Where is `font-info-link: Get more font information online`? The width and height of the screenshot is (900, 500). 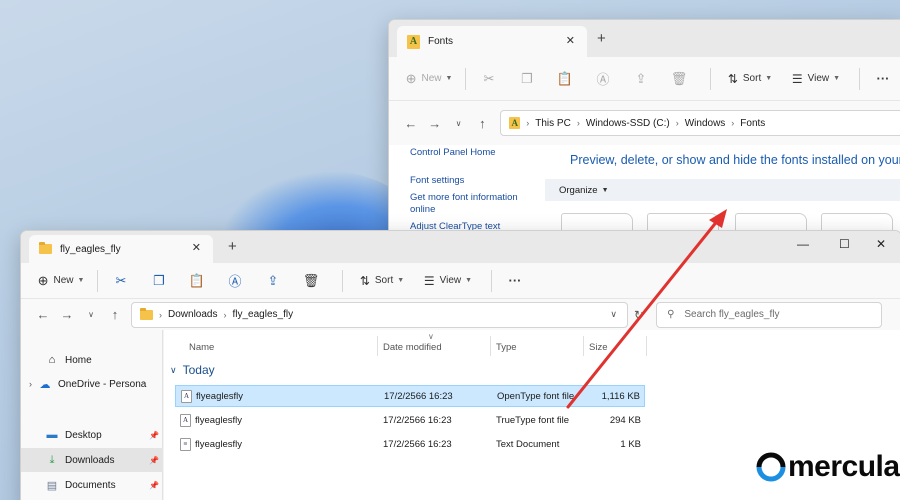
font-info-link: Get more font information online is located at coordinates (470, 204).